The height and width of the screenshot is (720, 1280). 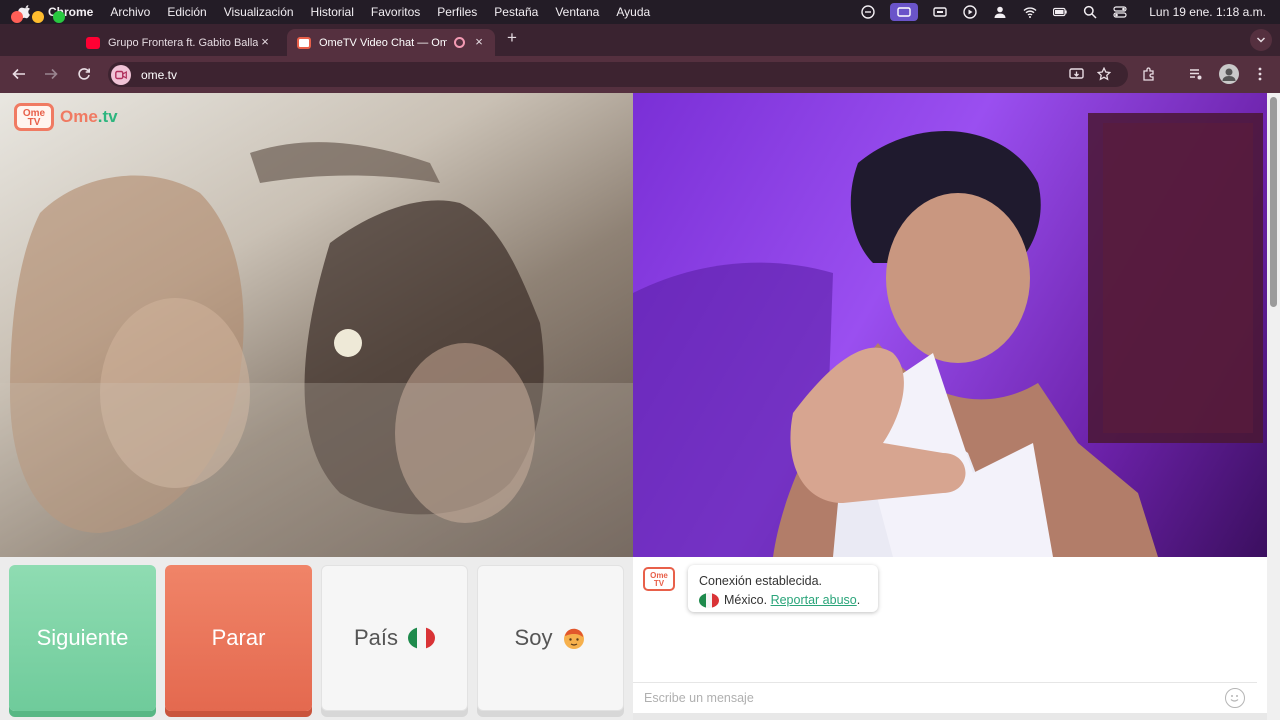 I want to click on kebab-menu-icon, so click(x=1260, y=74).